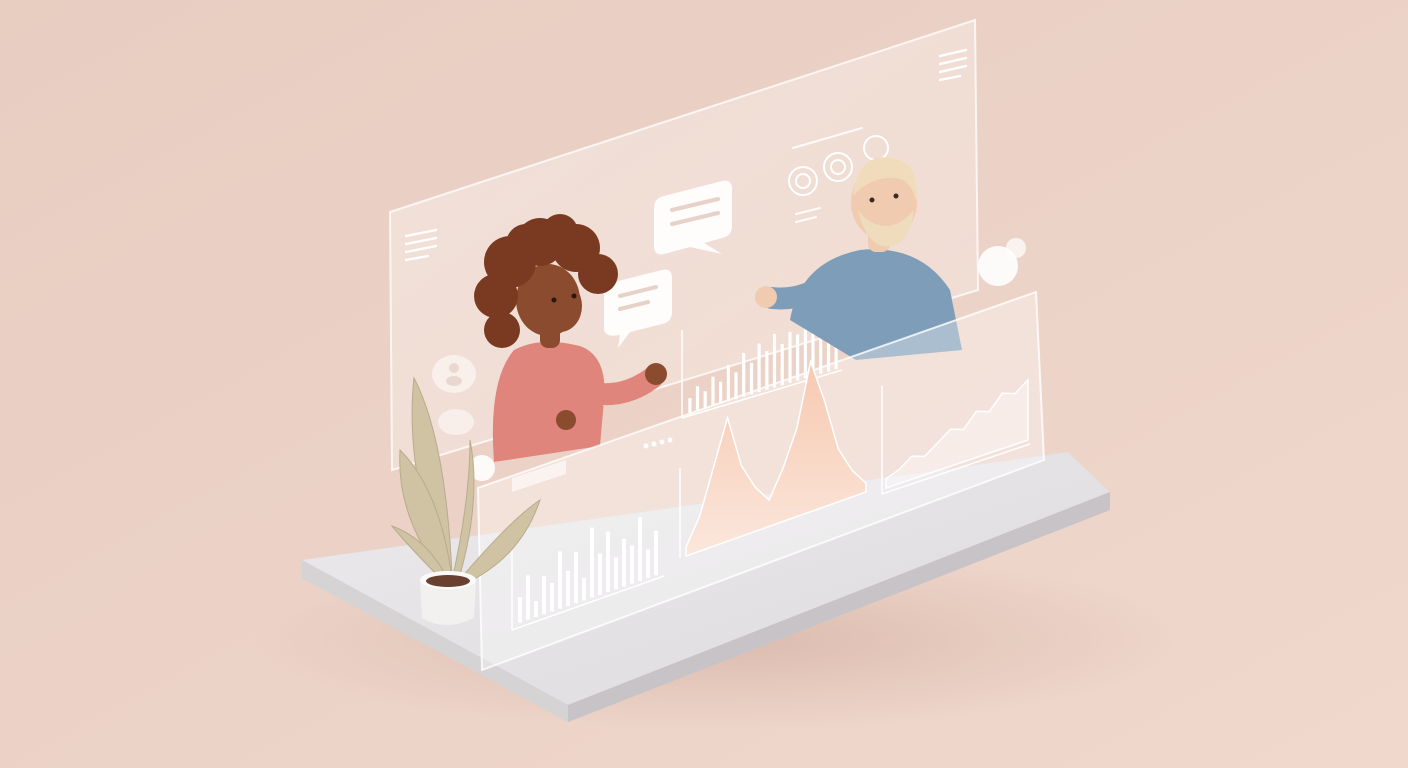  Describe the element at coordinates (456, 422) in the screenshot. I see `toggle-pill` at that location.